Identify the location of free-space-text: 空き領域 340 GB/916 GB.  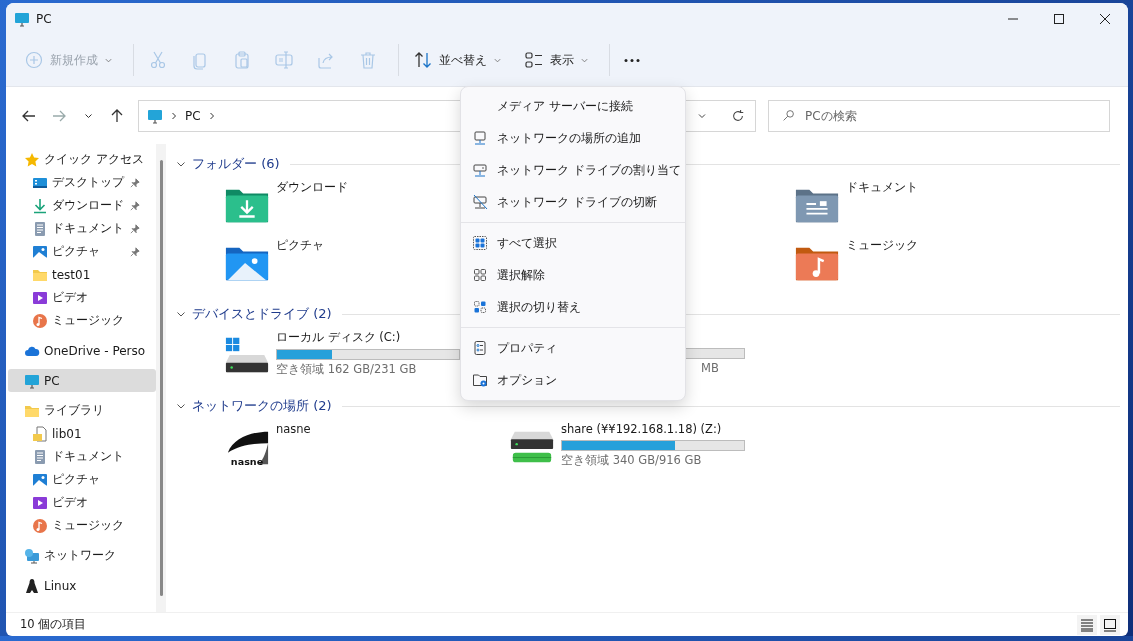
(632, 460).